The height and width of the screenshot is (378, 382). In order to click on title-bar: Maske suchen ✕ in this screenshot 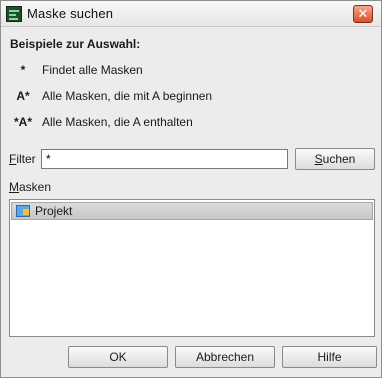, I will do `click(191, 14)`.